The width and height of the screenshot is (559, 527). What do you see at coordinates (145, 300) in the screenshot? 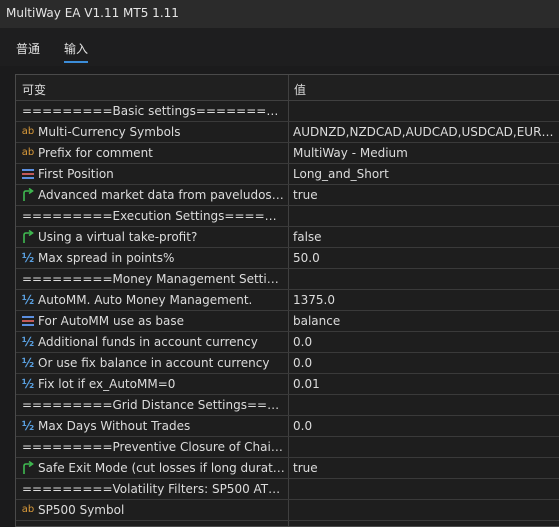
I see `parameter-name: AutoMM. Auto Money Management.` at bounding box center [145, 300].